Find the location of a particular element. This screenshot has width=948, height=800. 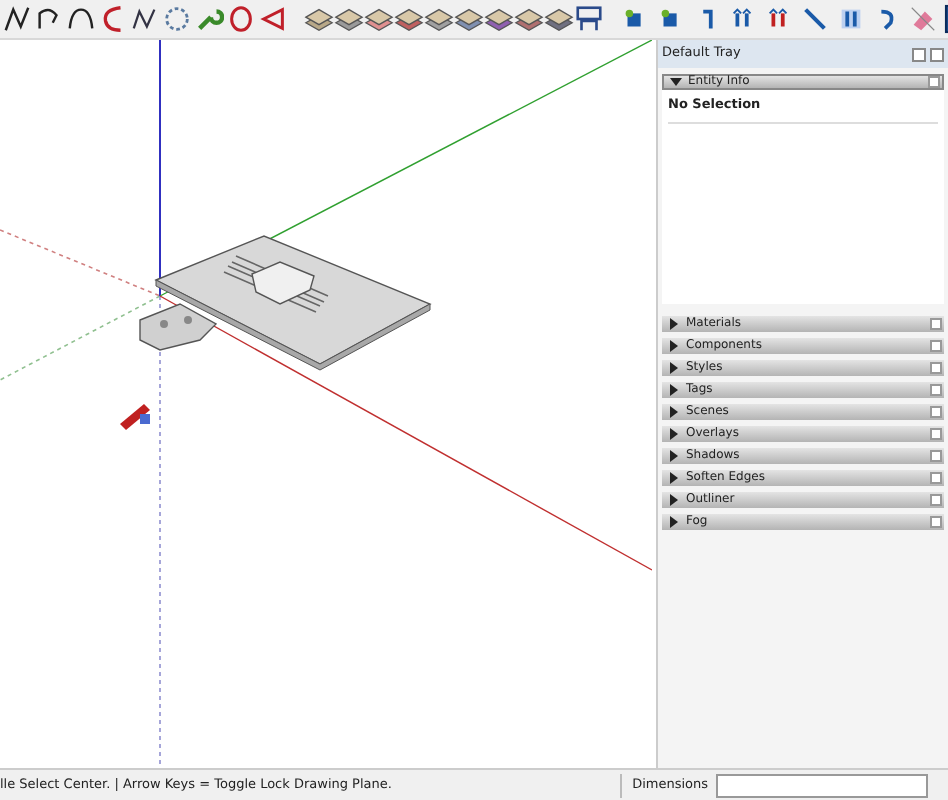

eraser-icon is located at coordinates (923, 19).